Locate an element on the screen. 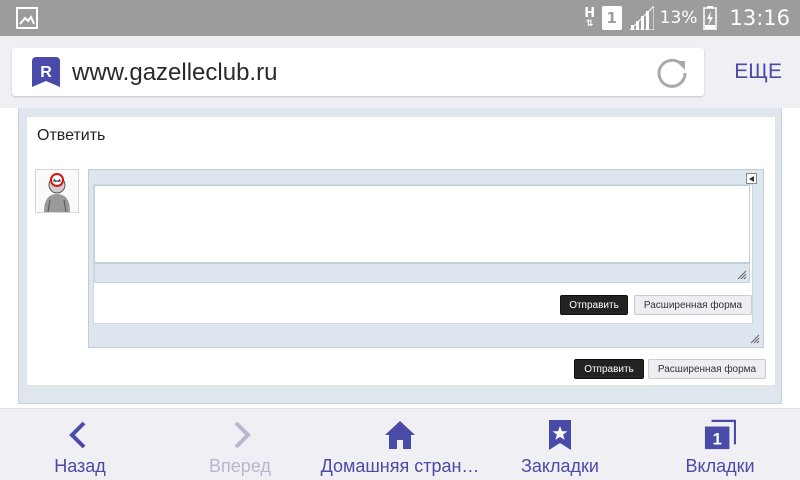  reply-title: Ответить is located at coordinates (71, 135).